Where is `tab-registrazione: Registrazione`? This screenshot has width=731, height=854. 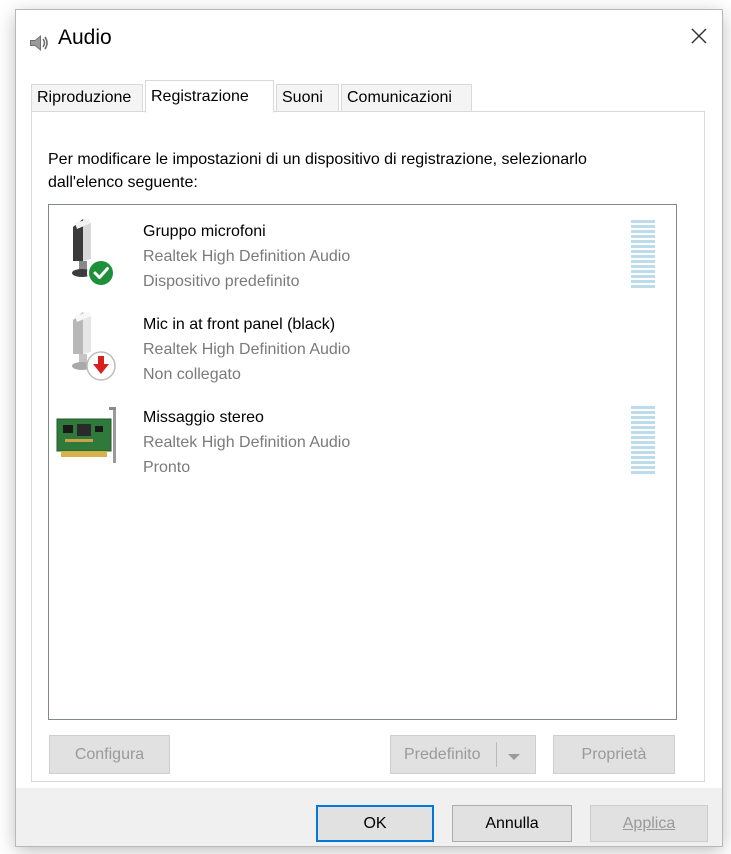
tab-registrazione: Registrazione is located at coordinates (209, 96).